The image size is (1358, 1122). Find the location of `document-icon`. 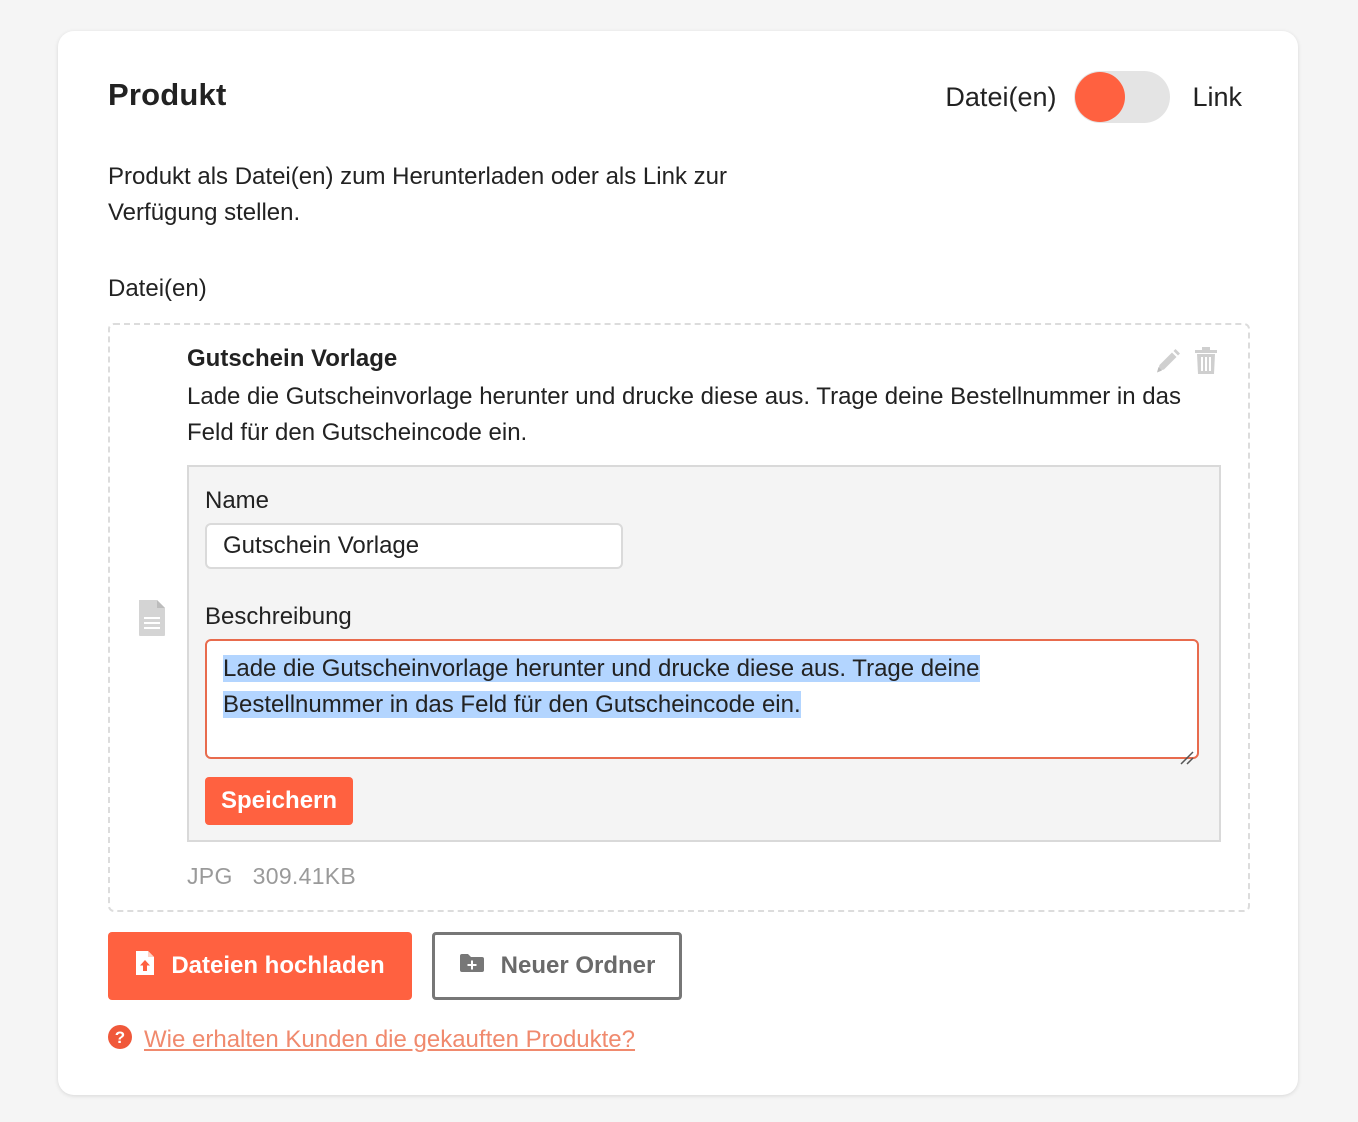

document-icon is located at coordinates (152, 618).